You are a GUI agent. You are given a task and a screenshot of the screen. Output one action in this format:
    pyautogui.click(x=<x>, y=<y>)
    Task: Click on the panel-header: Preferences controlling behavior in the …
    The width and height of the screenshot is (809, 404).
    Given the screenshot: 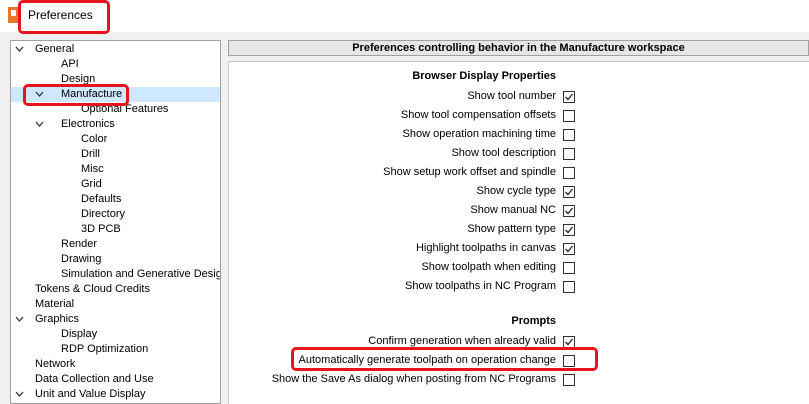 What is the action you would take?
    pyautogui.click(x=518, y=48)
    